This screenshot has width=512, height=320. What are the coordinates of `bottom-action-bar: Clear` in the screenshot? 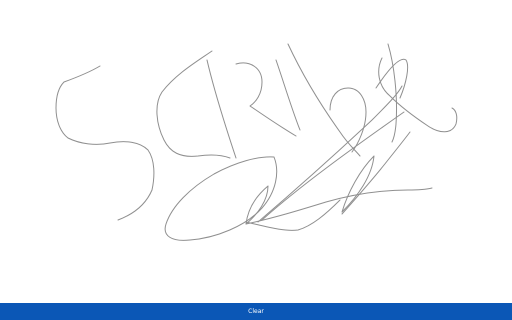 It's located at (256, 311).